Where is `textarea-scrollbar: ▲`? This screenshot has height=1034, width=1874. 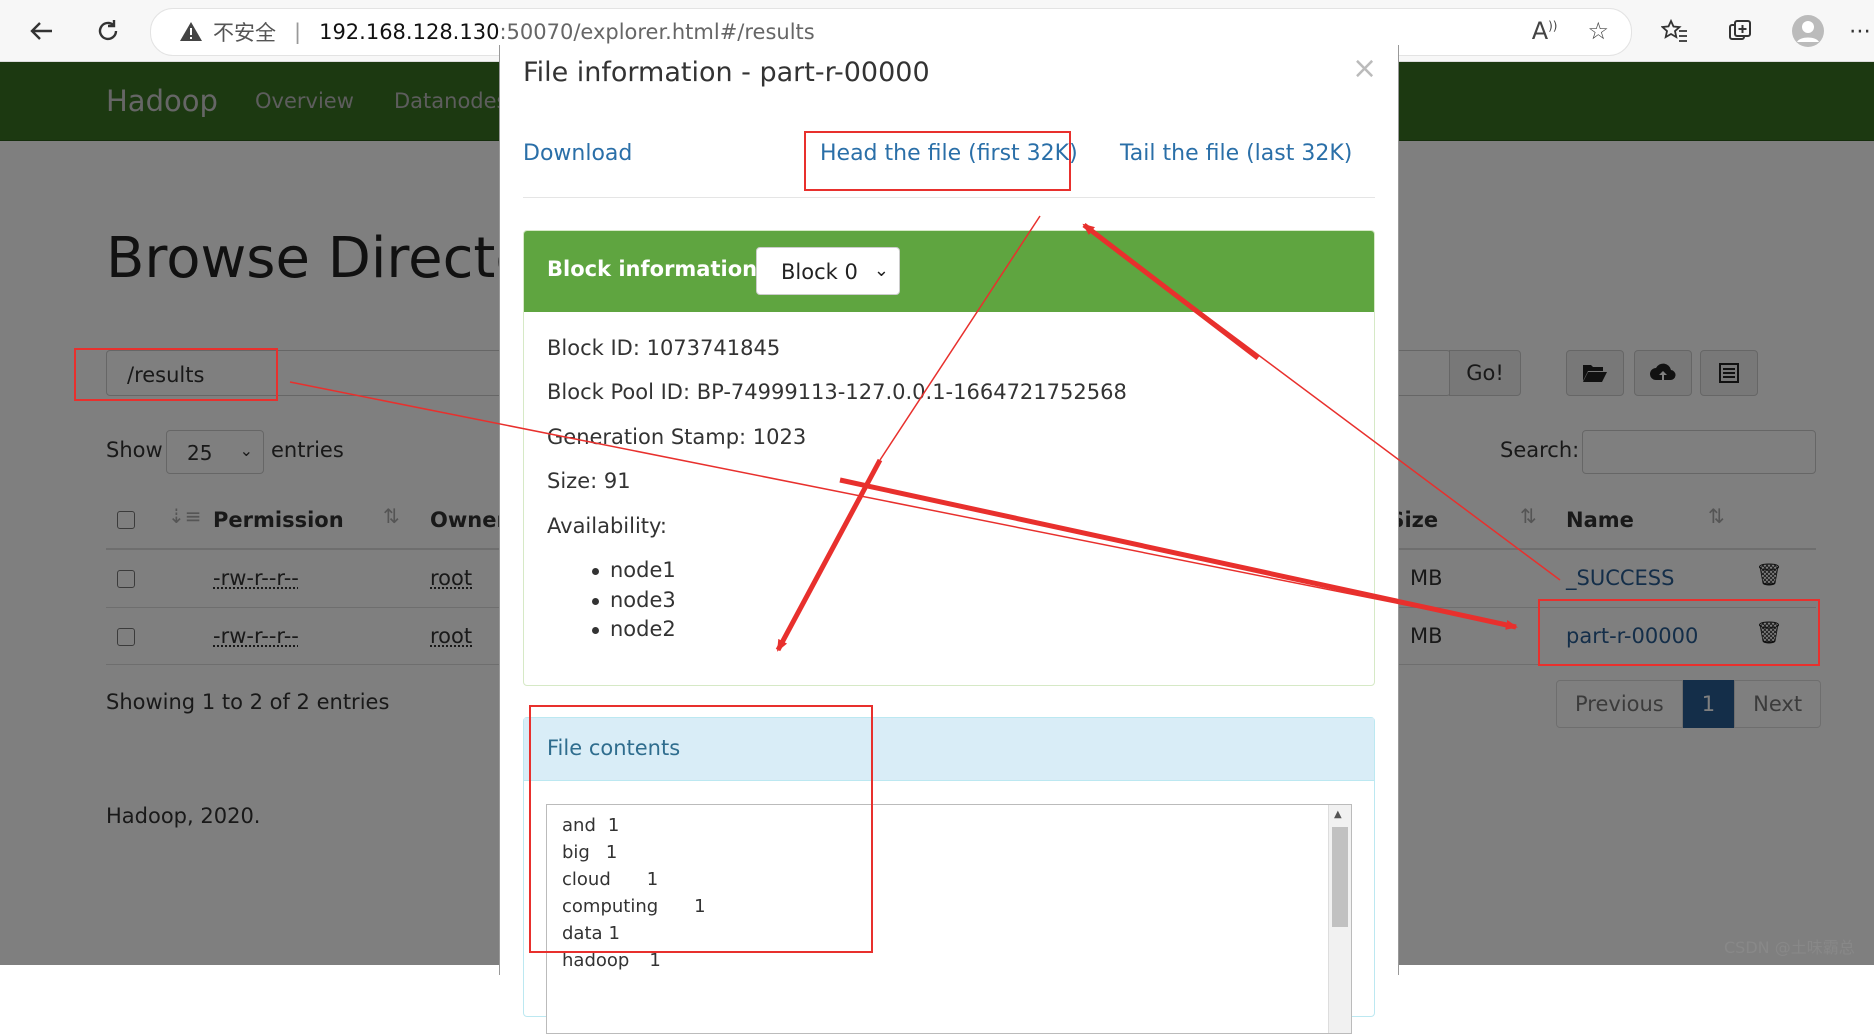 textarea-scrollbar: ▲ is located at coordinates (1339, 919).